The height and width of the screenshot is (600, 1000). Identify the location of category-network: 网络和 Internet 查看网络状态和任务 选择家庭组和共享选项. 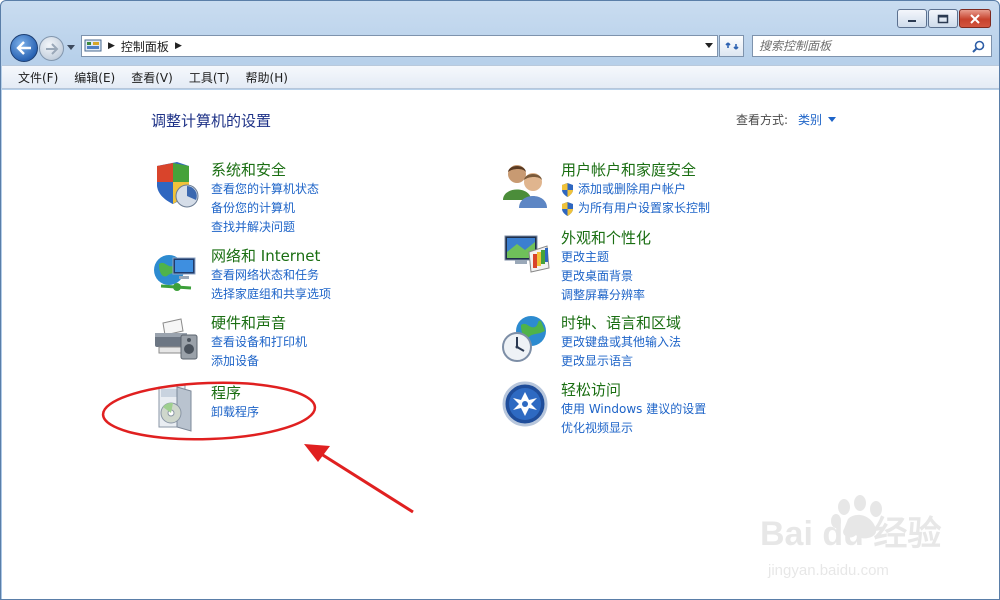
(241, 275).